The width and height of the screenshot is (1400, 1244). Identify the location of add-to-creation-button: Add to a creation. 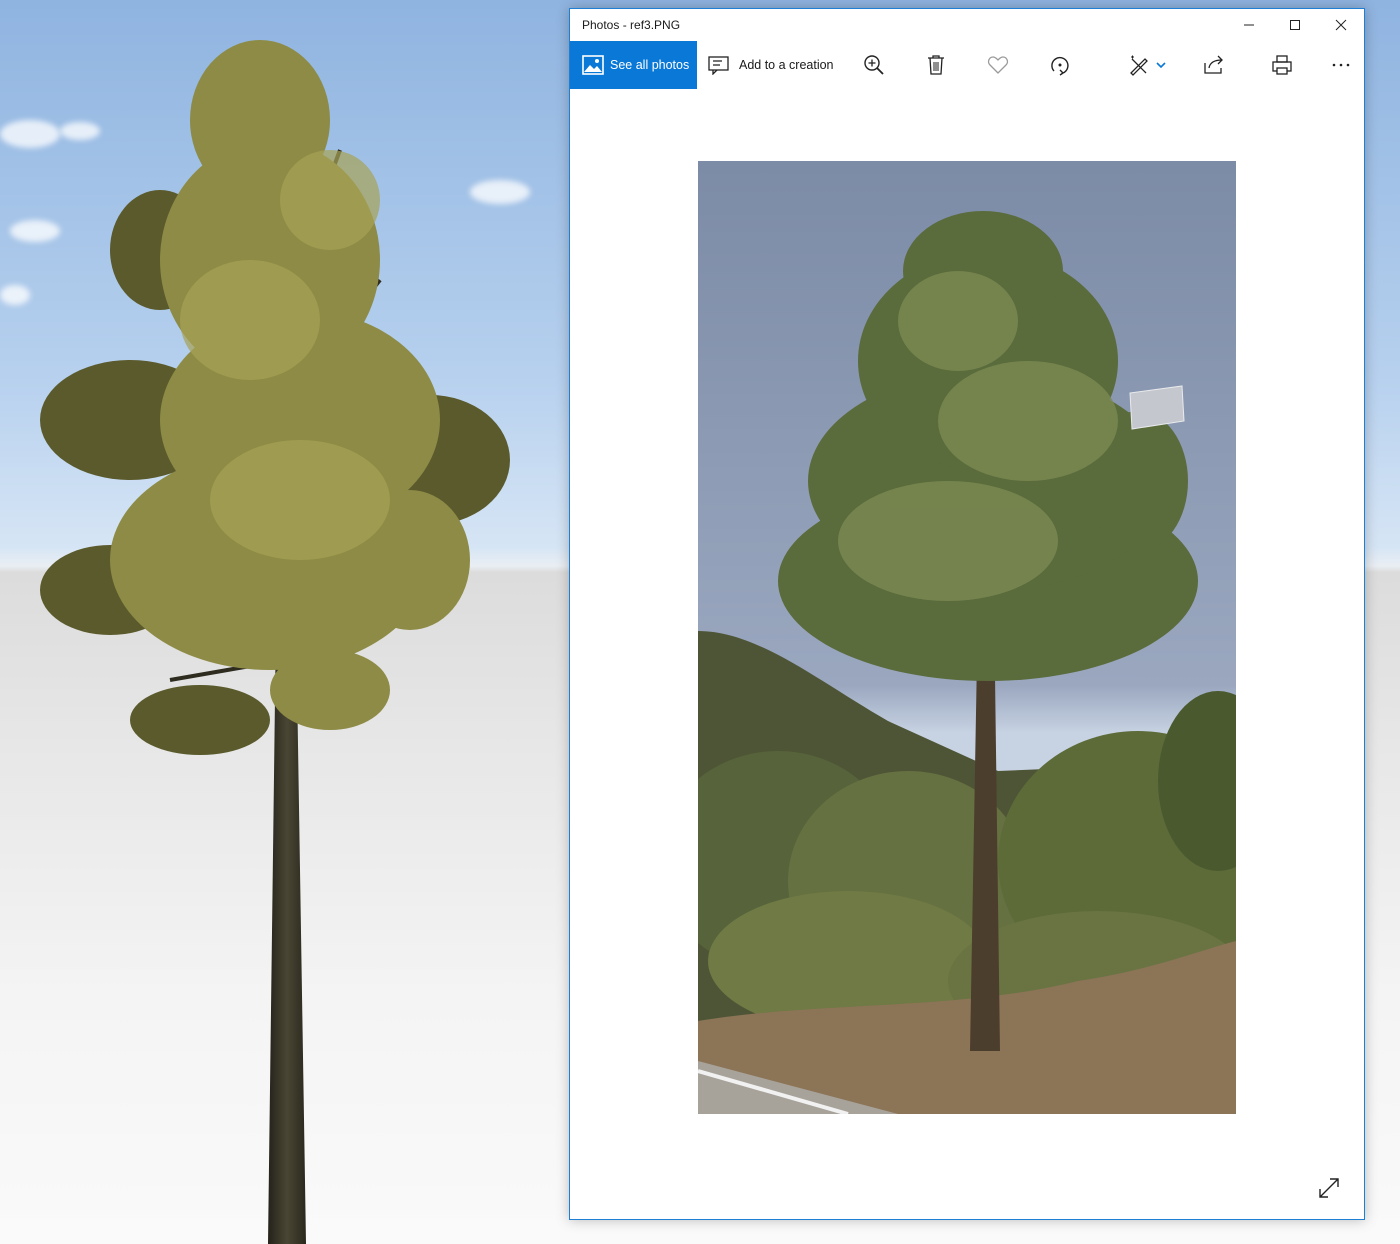
(773, 65).